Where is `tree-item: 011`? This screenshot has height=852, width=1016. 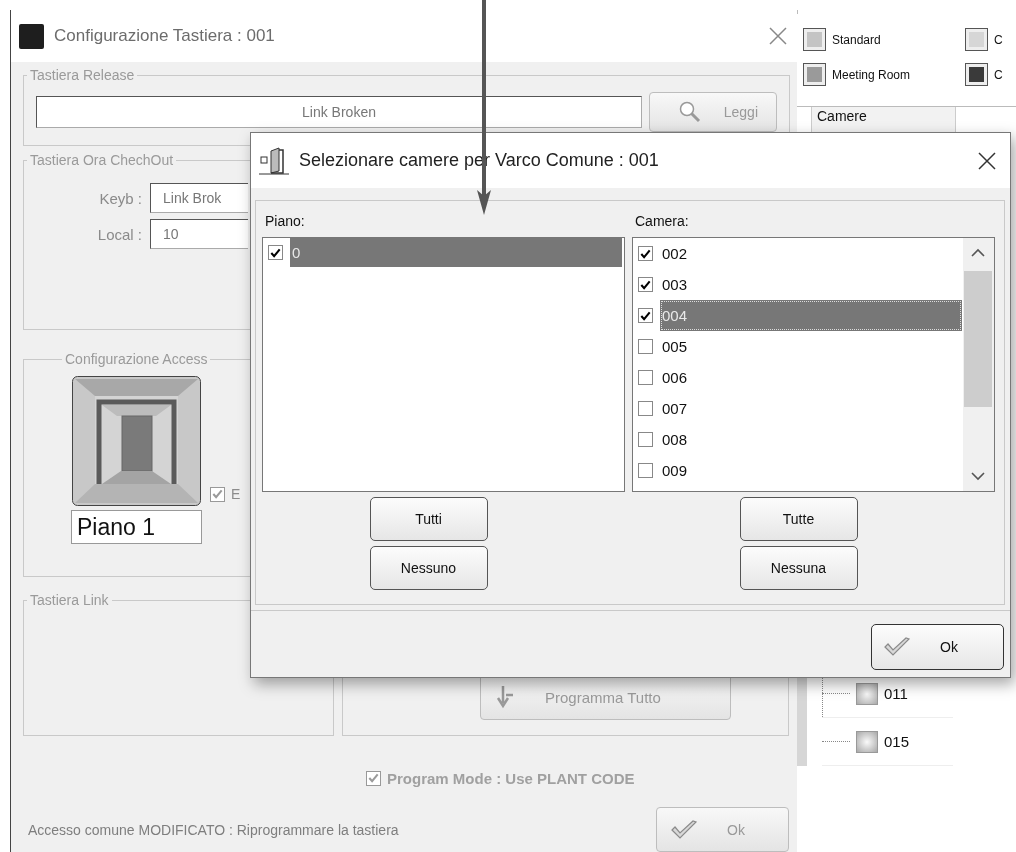
tree-item: 011 is located at coordinates (896, 693).